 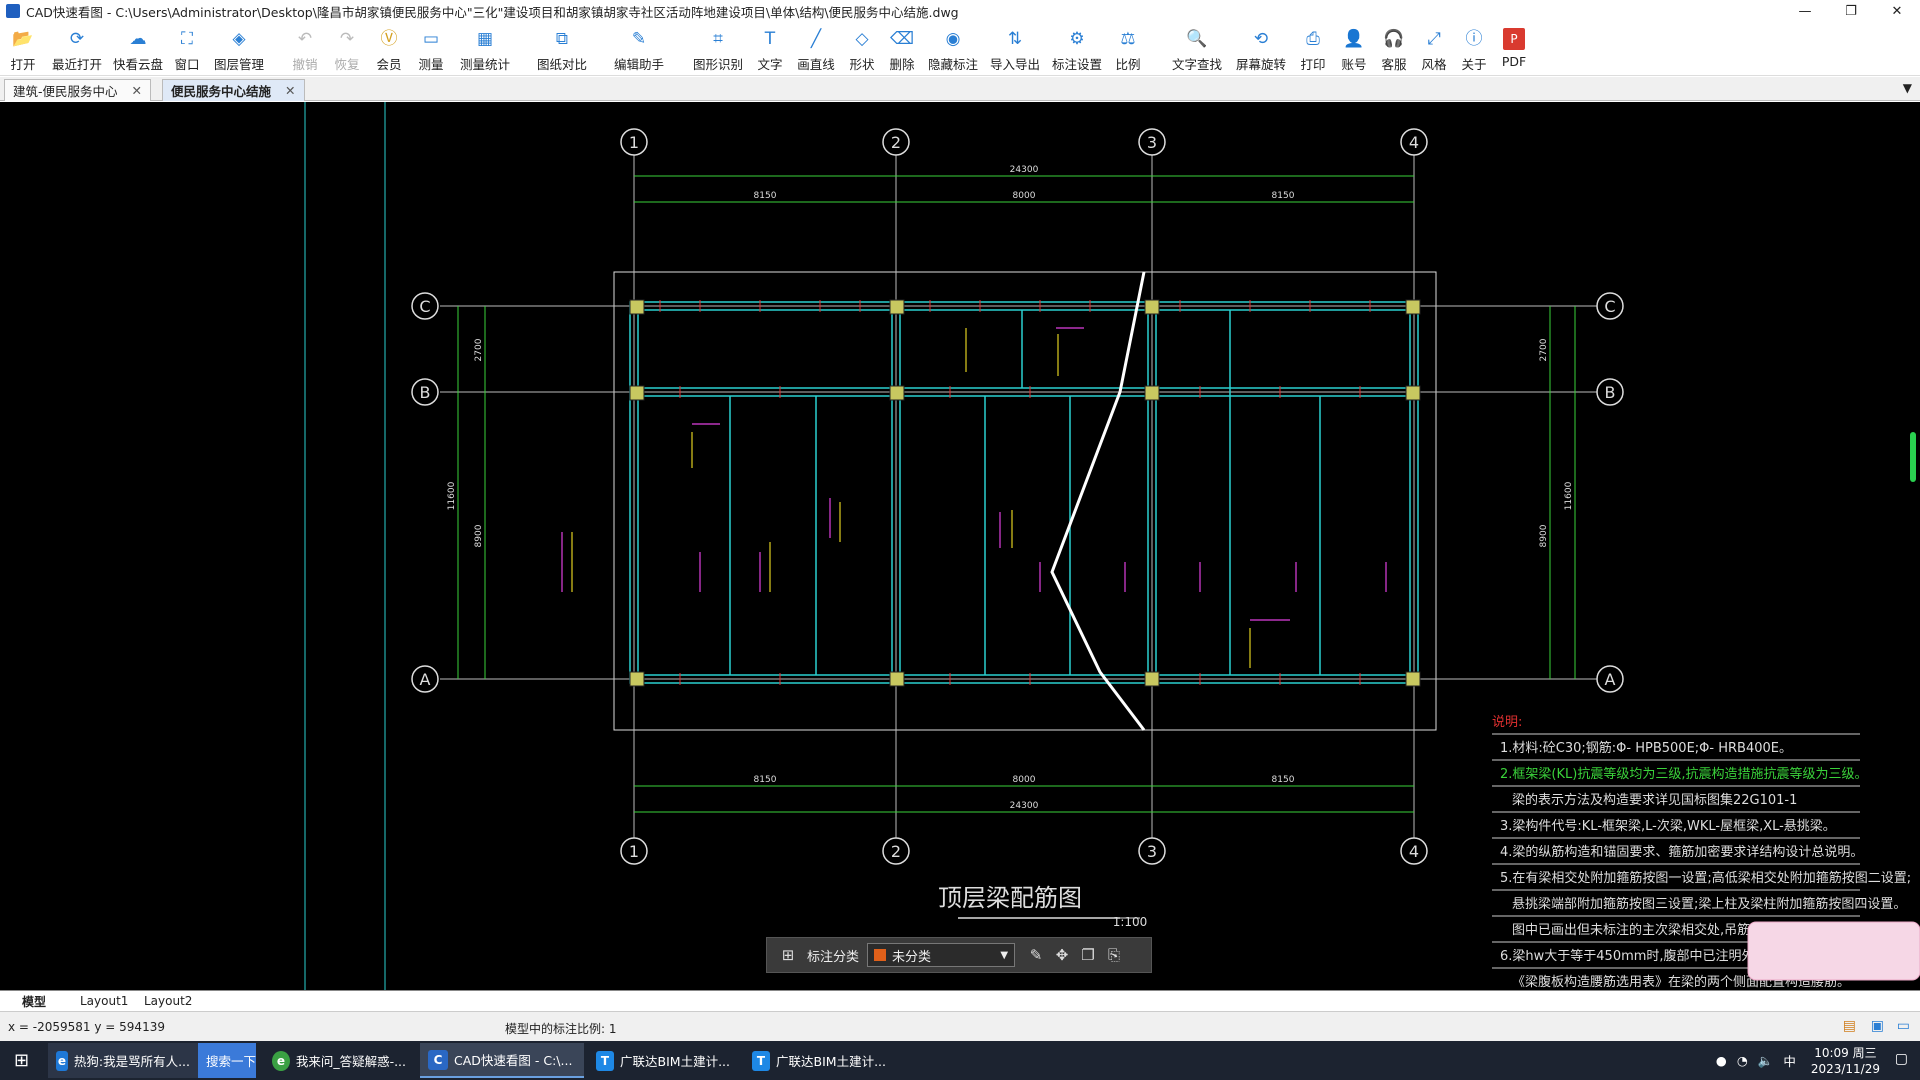 I want to click on note-line: 5.在有梁相交处附加箍筋按图一设置;高低梁相交处附加箍筋按图二设置;, so click(x=1705, y=878).